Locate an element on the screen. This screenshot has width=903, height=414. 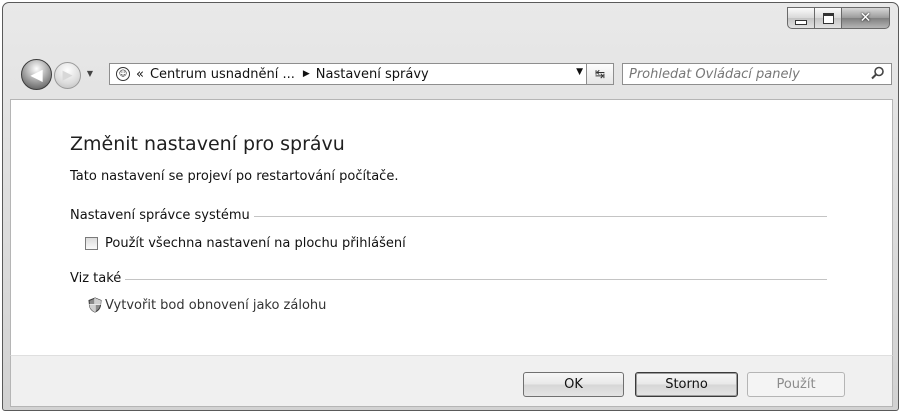
cancel-button: Storno is located at coordinates (686, 384).